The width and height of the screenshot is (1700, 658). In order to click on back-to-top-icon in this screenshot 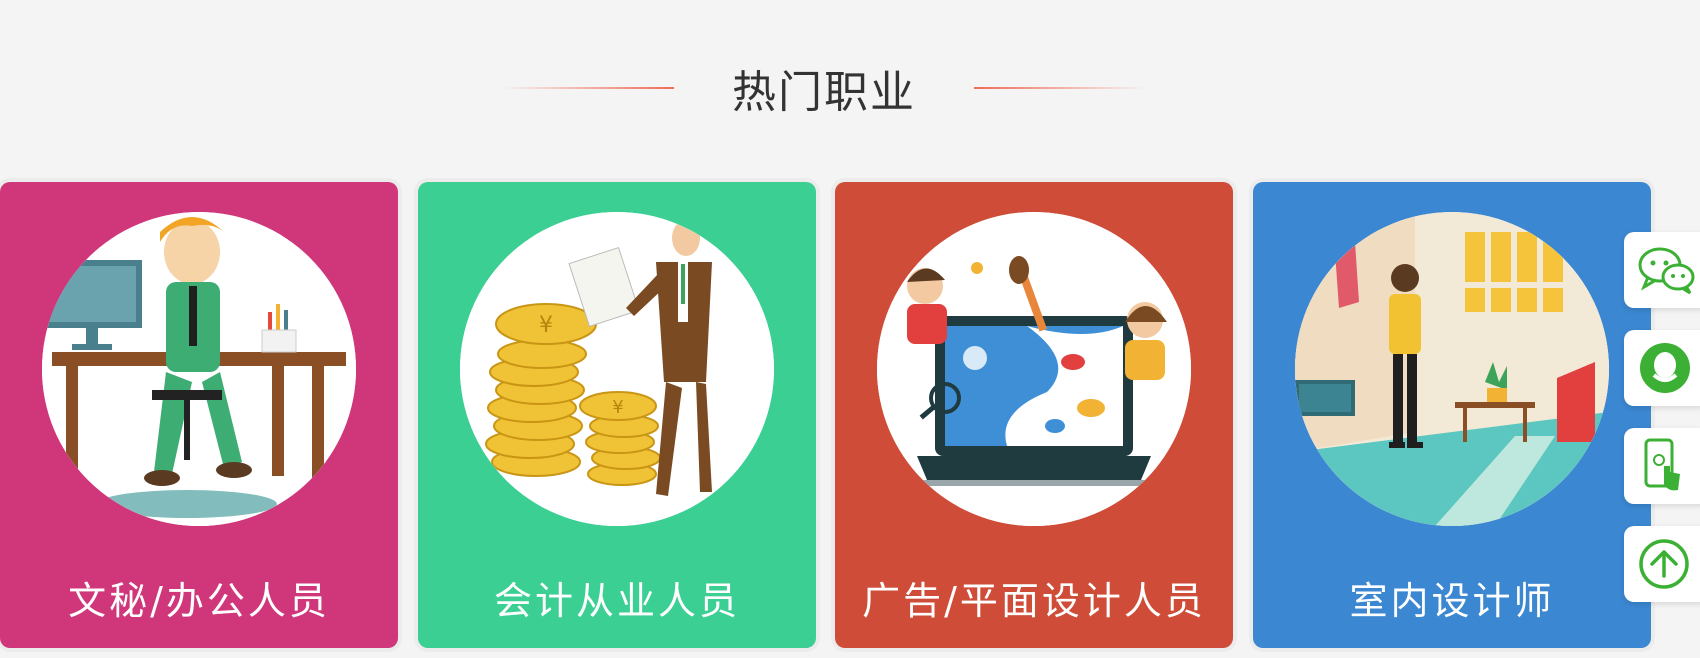, I will do `click(1664, 564)`.